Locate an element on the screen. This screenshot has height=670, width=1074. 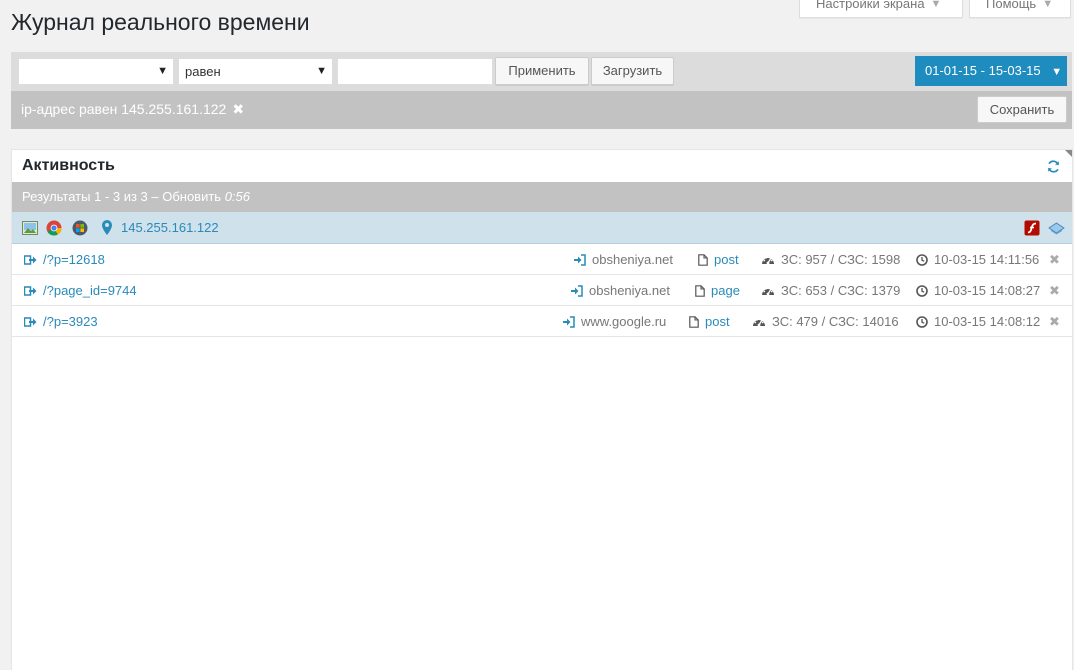
help-label: Помощь is located at coordinates (1011, 5).